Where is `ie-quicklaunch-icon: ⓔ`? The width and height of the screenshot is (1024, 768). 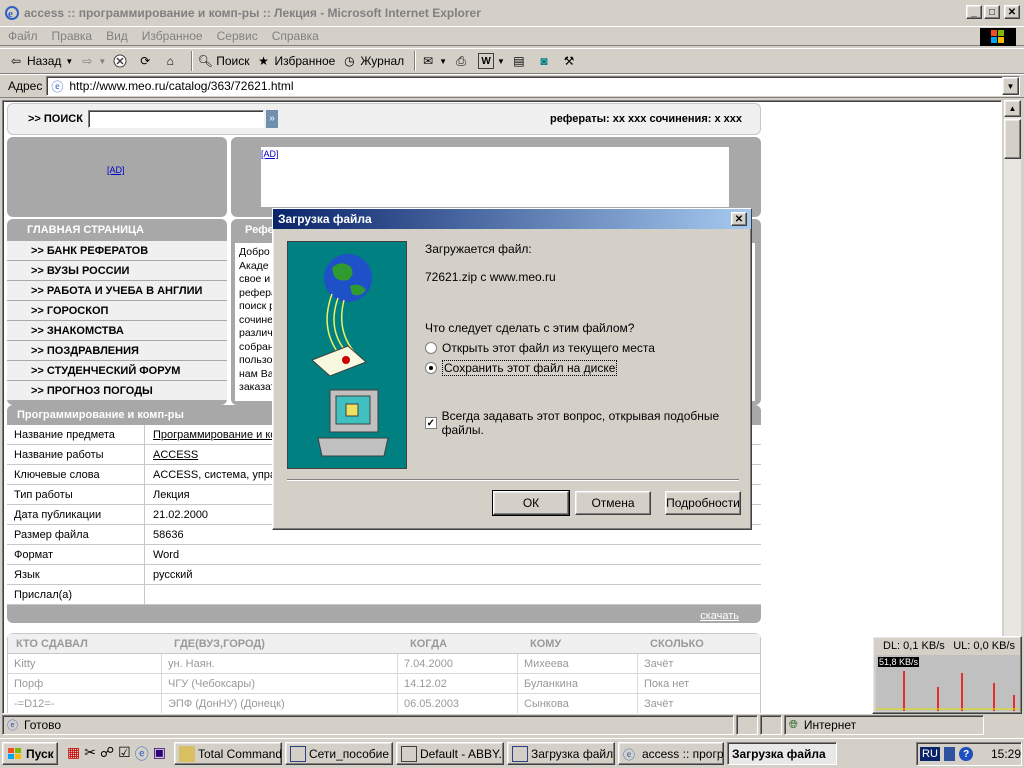 ie-quicklaunch-icon: ⓔ is located at coordinates (142, 754).